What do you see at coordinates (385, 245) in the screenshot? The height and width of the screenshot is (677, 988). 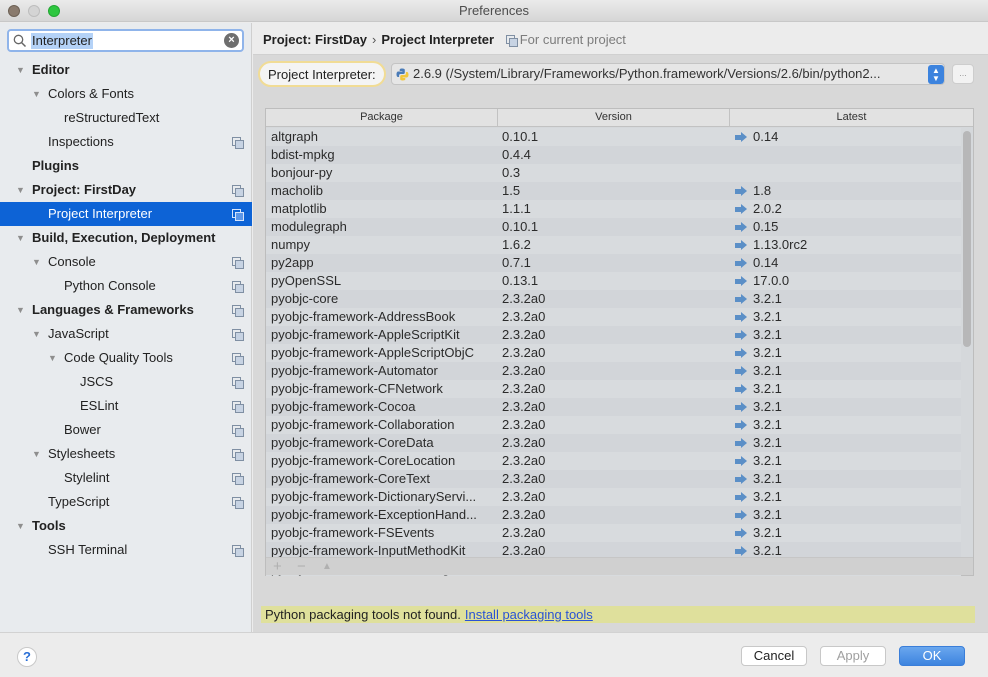 I see `package-name-cell: numpy` at bounding box center [385, 245].